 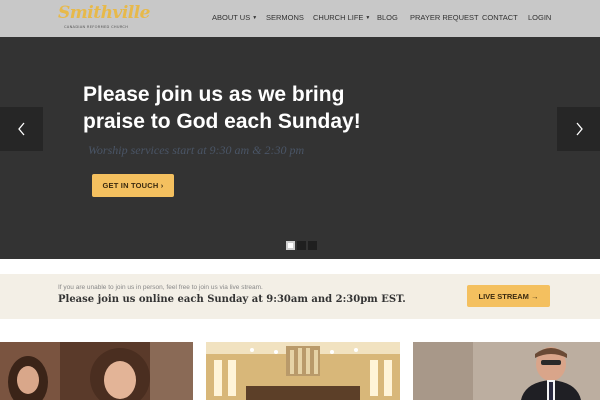 I want to click on nav-item-prayer-request: PRAYER REQUEST, so click(x=444, y=17).